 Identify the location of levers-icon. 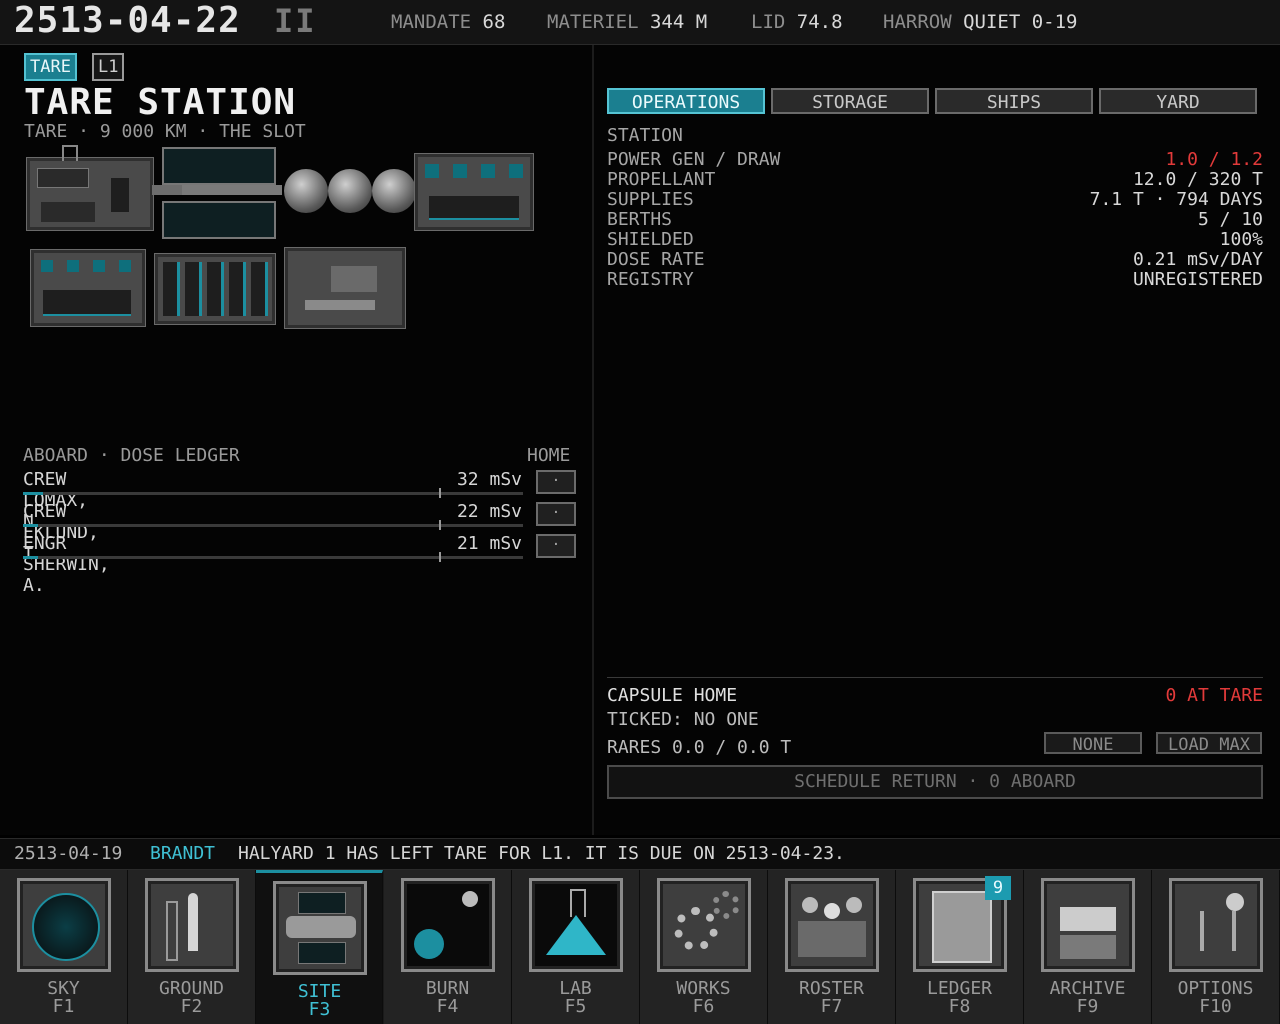
(1216, 925).